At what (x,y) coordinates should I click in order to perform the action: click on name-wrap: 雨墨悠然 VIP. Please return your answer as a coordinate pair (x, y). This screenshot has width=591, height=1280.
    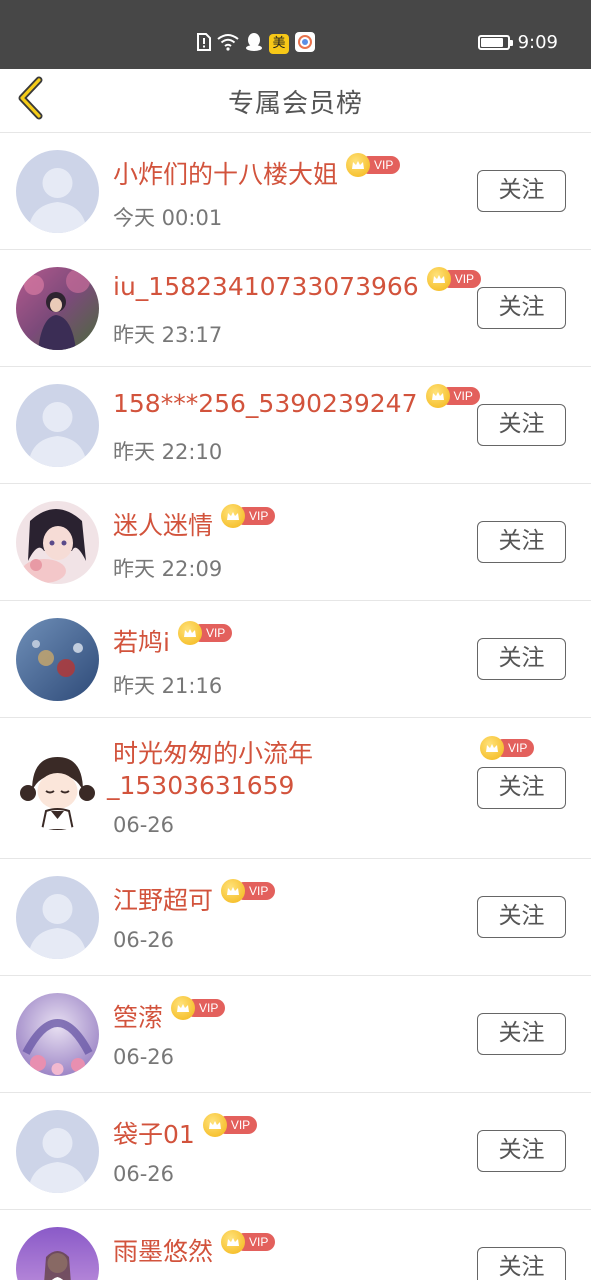
    Looking at the image, I should click on (194, 1249).